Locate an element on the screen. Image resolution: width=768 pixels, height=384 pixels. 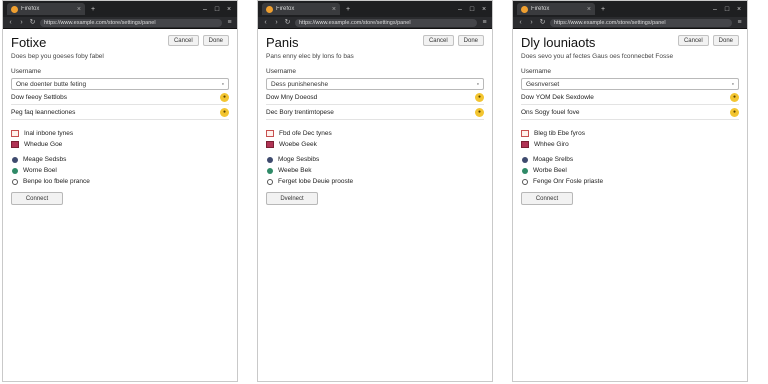
option-row: Ons Sogy fouel fove ● is located at coordinates (630, 112).